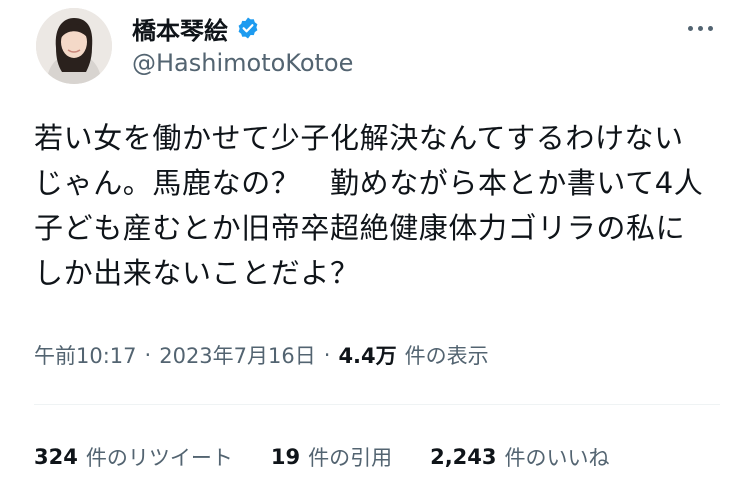  I want to click on tweet-stats: 324 件のリツイート 19 件の引用 2,243 件のいいね, so click(322, 457).